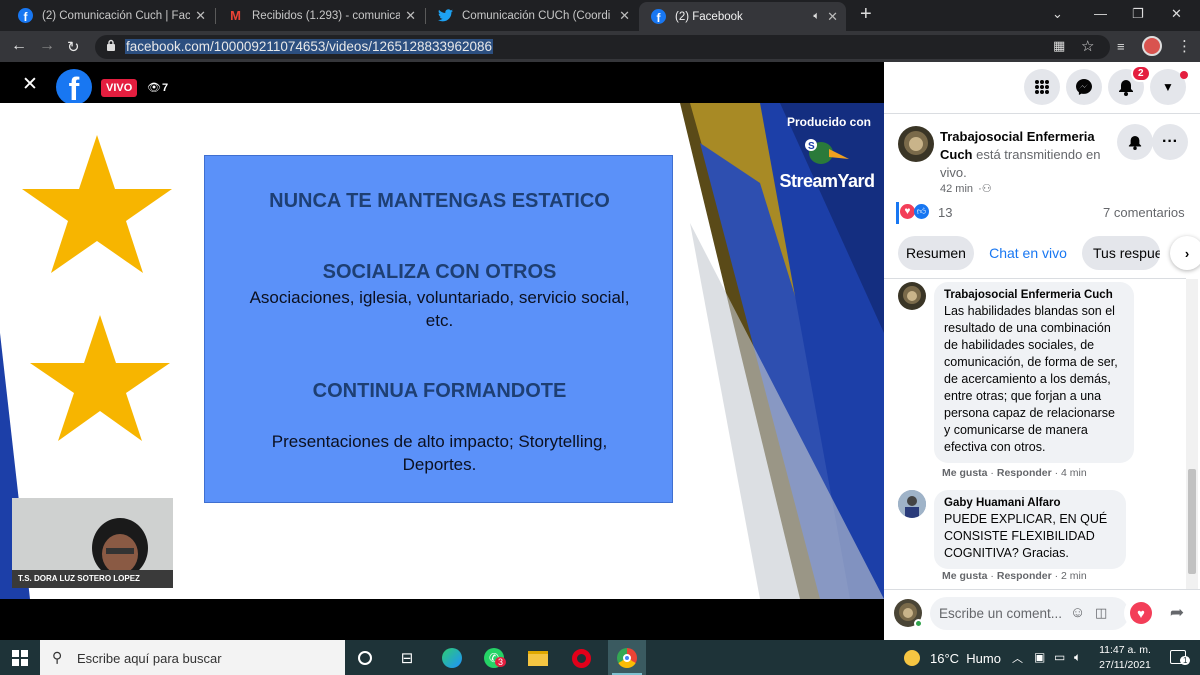 This screenshot has width=1200, height=675. What do you see at coordinates (1042, 87) in the screenshot?
I see `menu-grid-button` at bounding box center [1042, 87].